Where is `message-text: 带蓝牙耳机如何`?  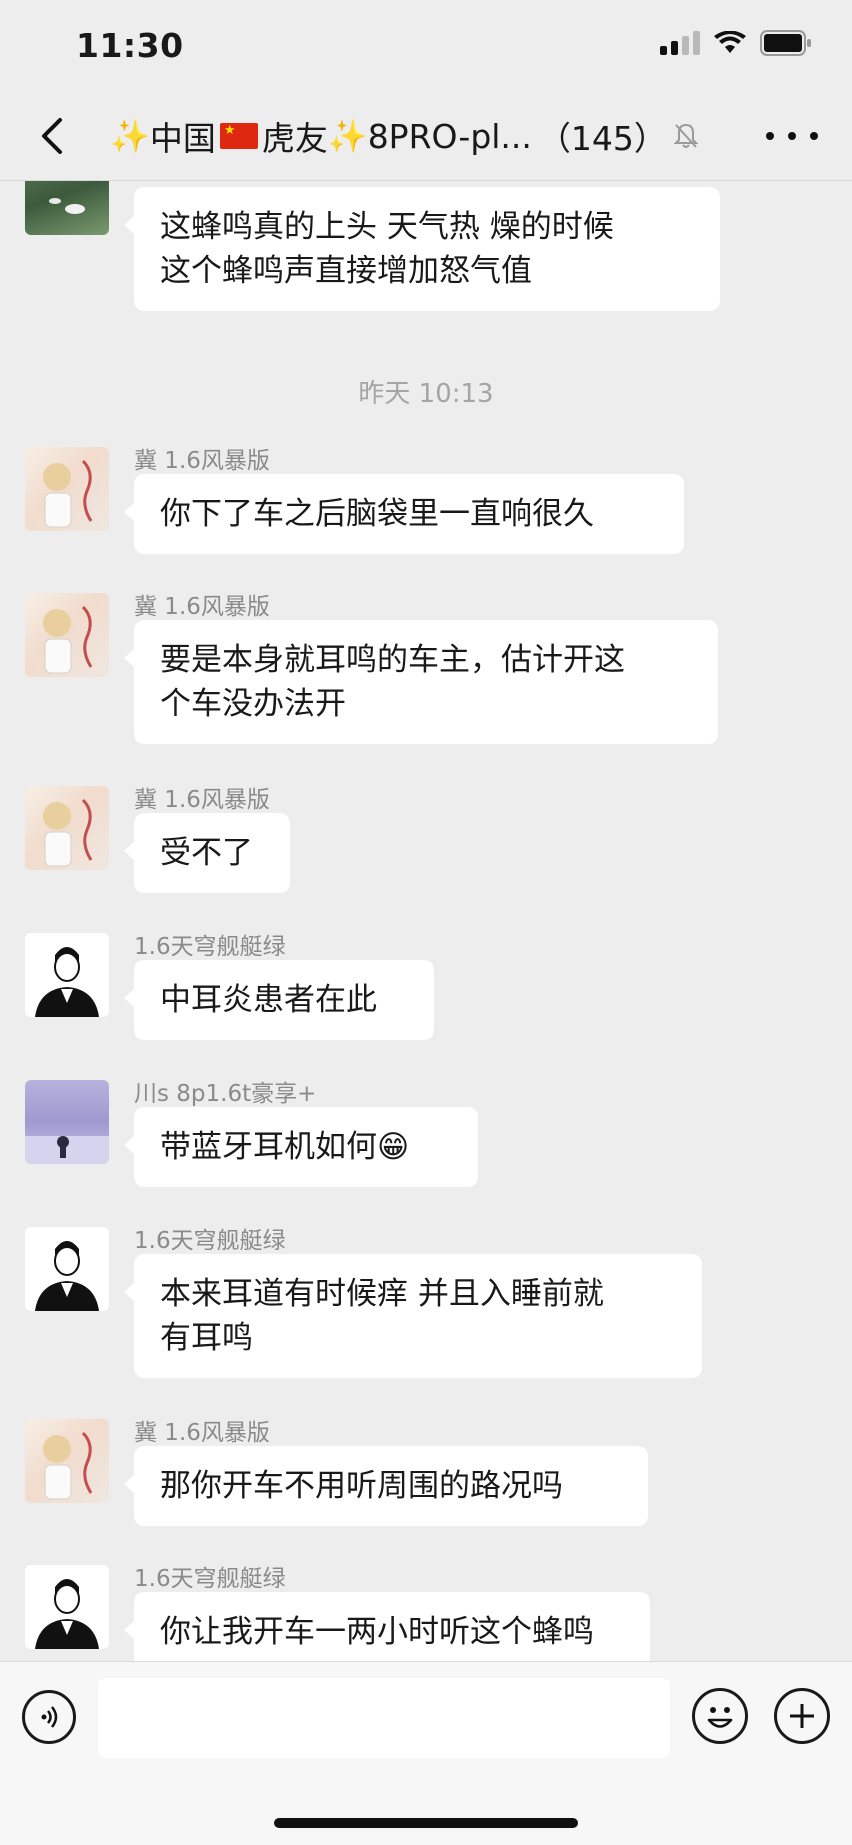
message-text: 带蓝牙耳机如何 is located at coordinates (268, 1147).